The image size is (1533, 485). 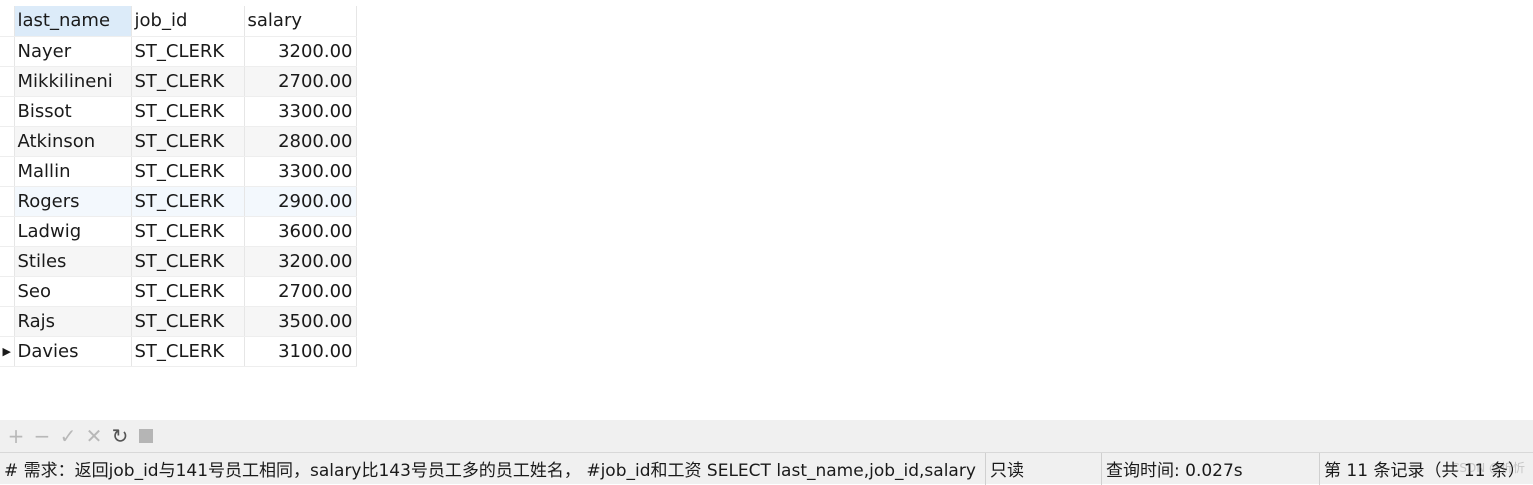 I want to click on table-row: Rajs ST_CLERK 3500.00, so click(x=178, y=321).